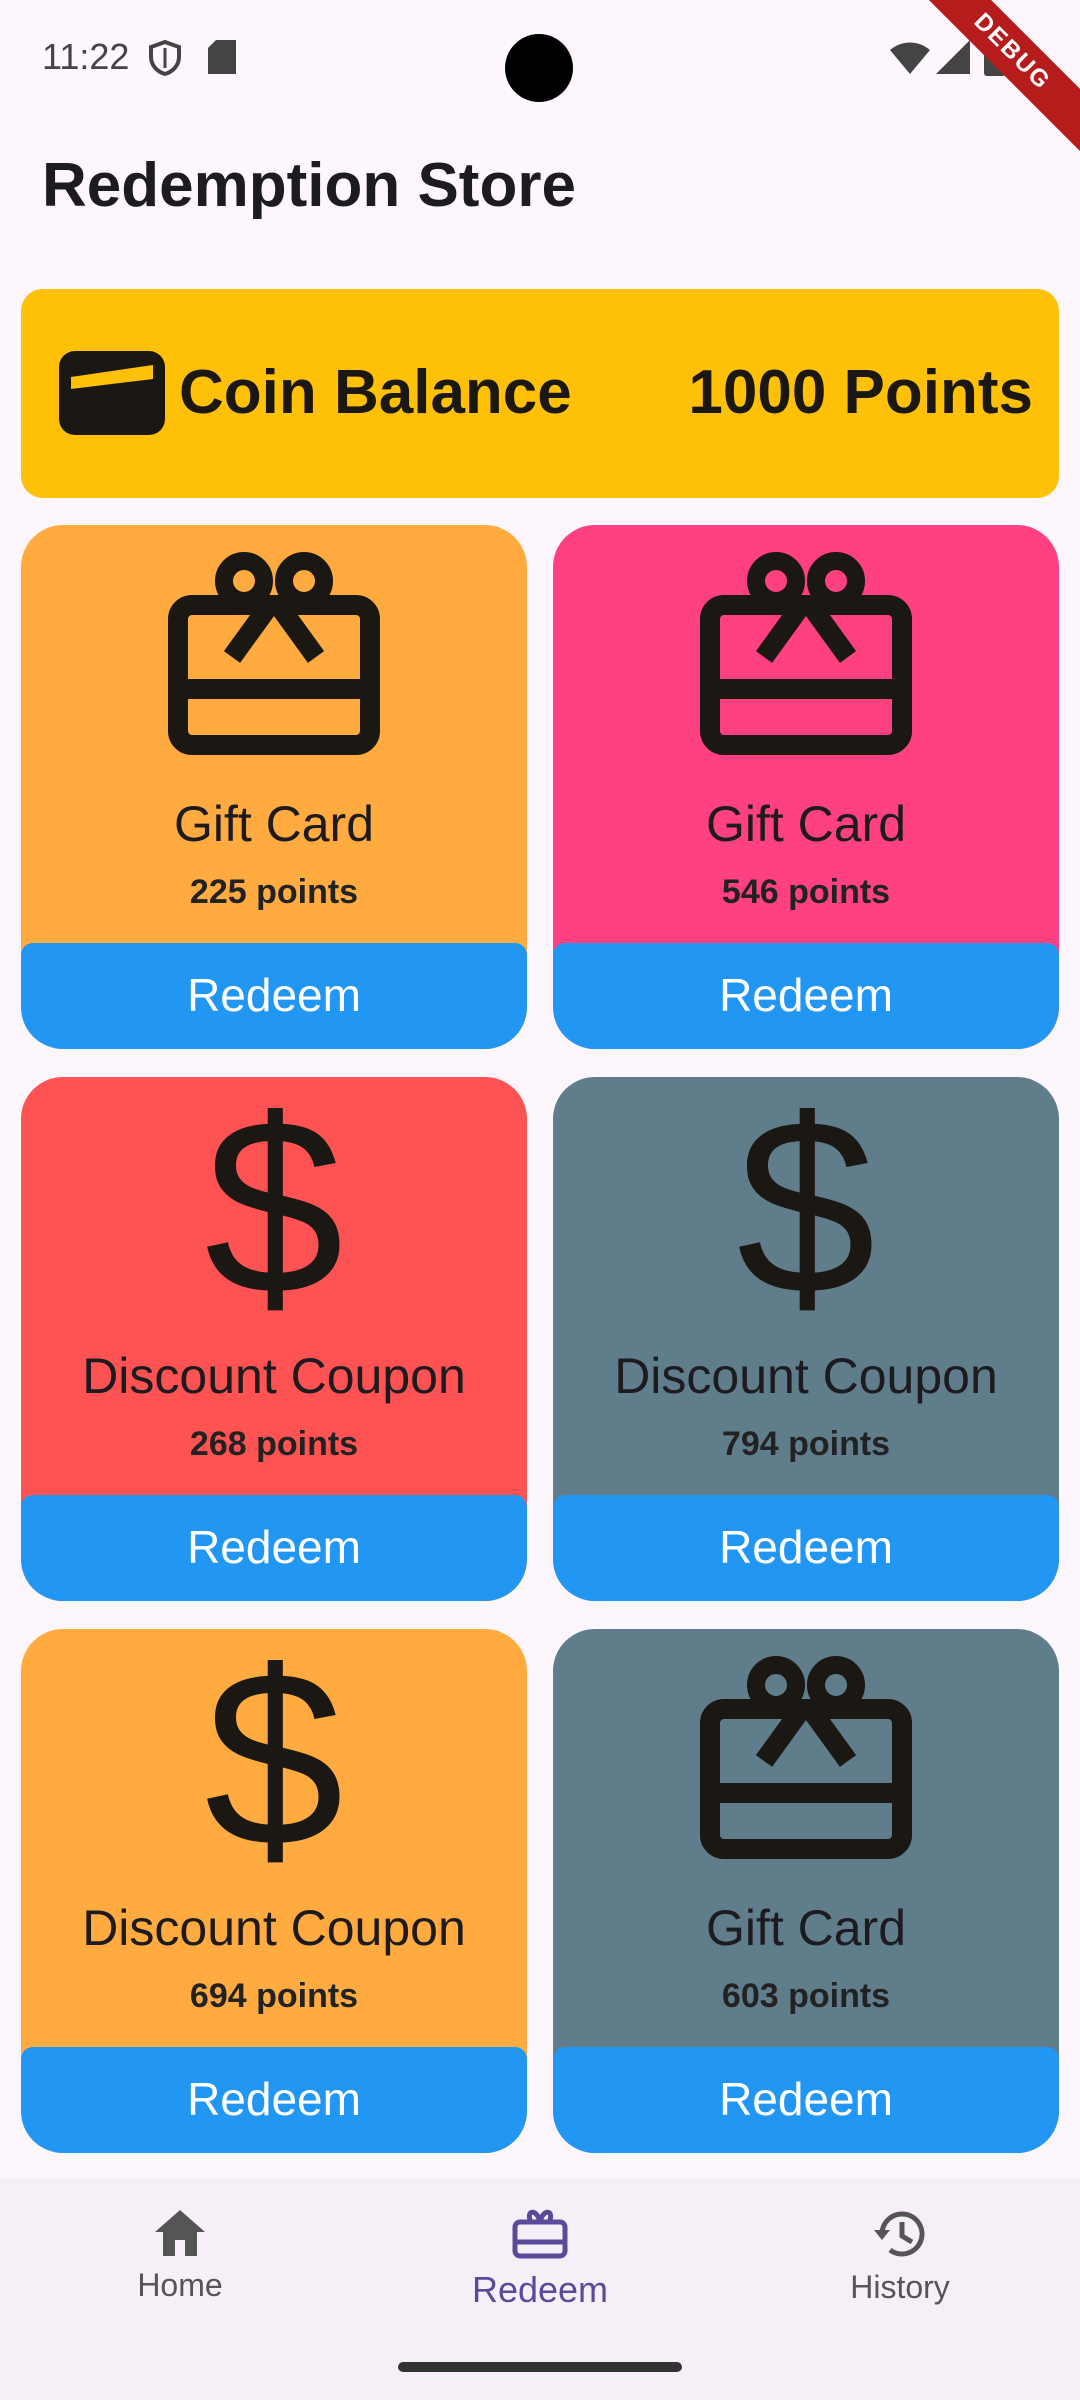 The height and width of the screenshot is (2400, 1080). I want to click on reward-points: 794 points, so click(806, 1444).